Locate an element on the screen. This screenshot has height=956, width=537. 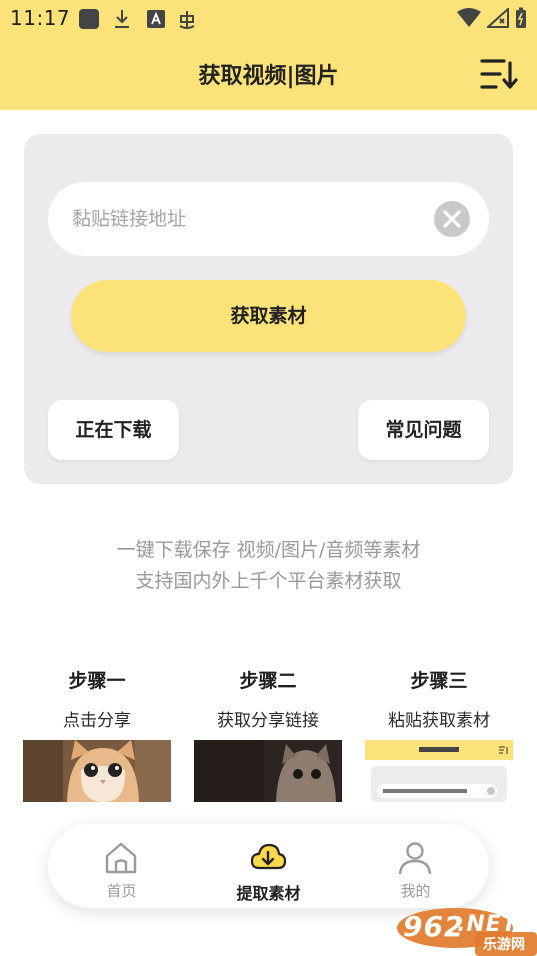
sort-icon is located at coordinates (499, 74).